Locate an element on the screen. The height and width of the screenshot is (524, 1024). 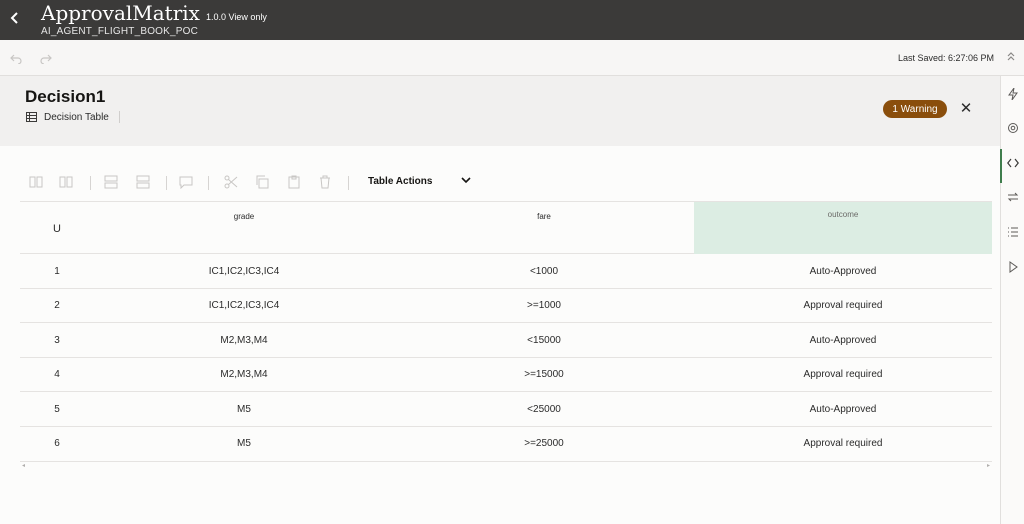
comment-icon is located at coordinates (186, 182).